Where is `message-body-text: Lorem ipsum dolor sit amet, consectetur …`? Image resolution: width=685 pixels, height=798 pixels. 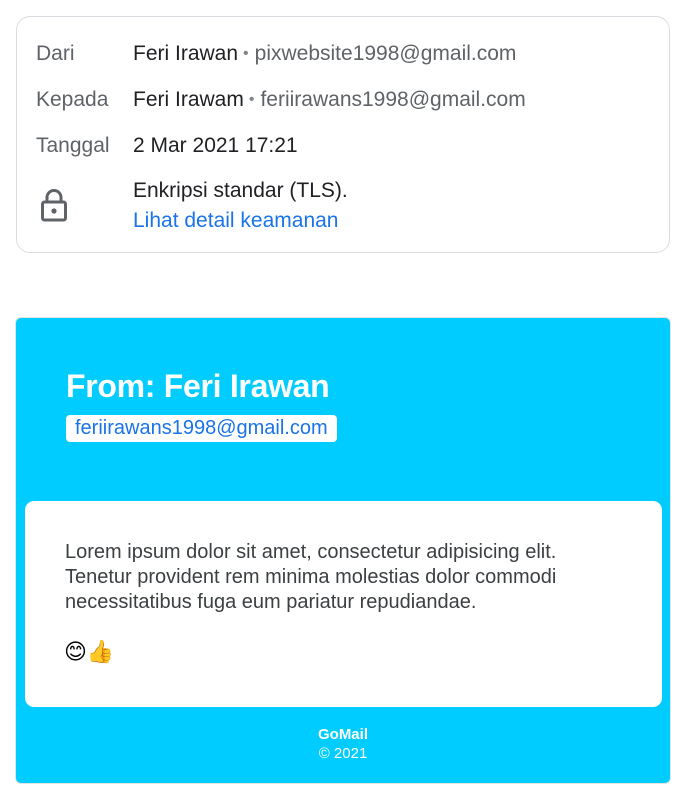
message-body-text: Lorem ipsum dolor sit amet, consectetur … is located at coordinates (311, 577).